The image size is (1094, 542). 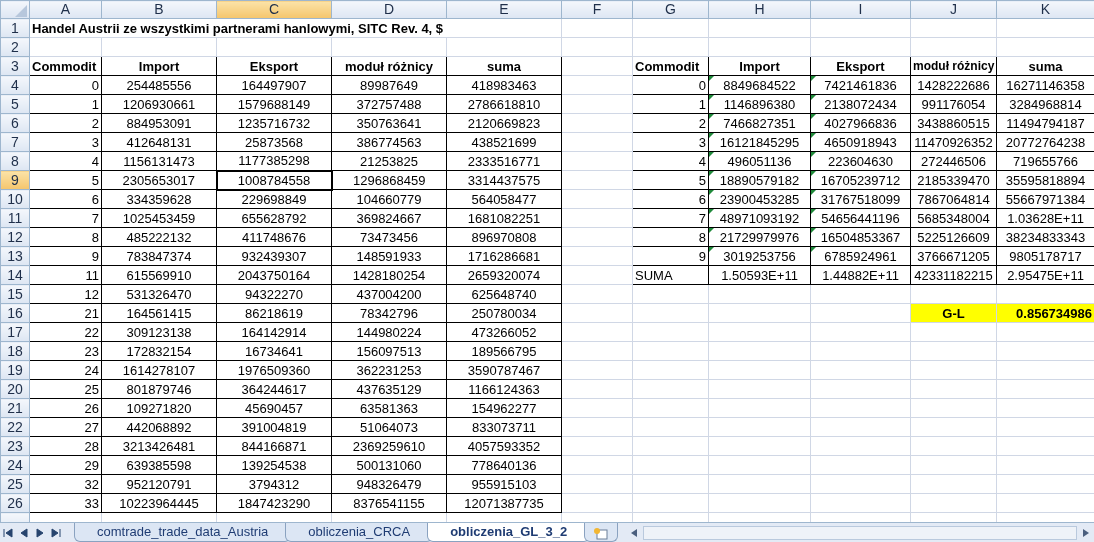 I want to click on table-cell: 0, so click(x=670, y=85).